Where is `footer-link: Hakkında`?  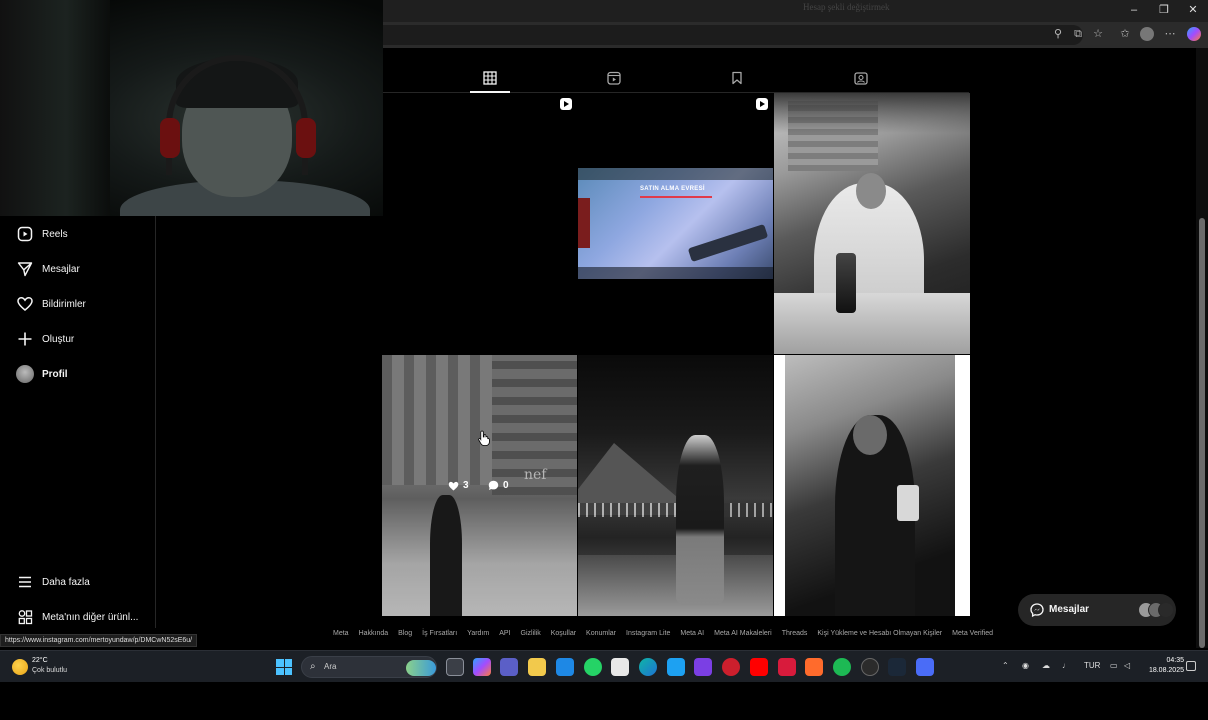
footer-link: Hakkında is located at coordinates (374, 636).